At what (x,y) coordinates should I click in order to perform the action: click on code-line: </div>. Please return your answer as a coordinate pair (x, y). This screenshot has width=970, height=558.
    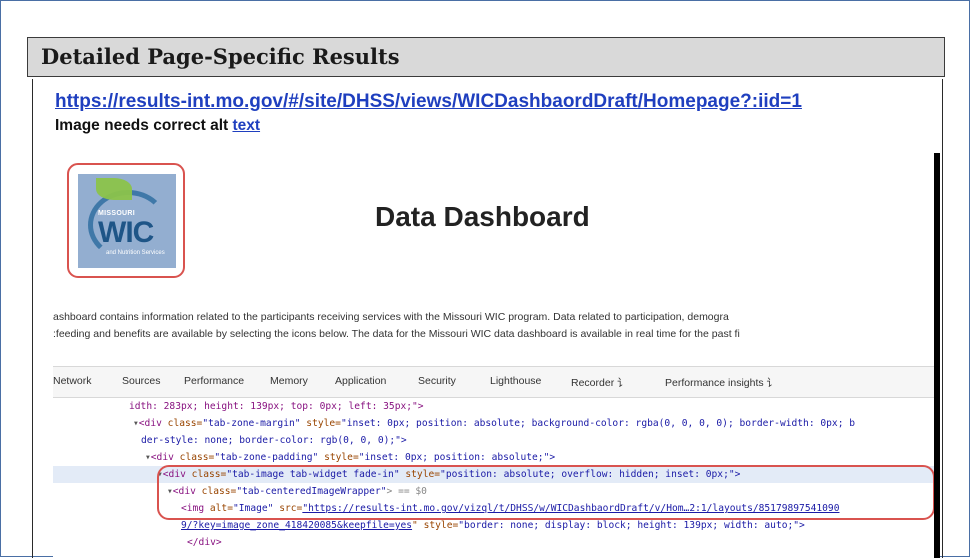
    Looking at the image, I should click on (204, 542).